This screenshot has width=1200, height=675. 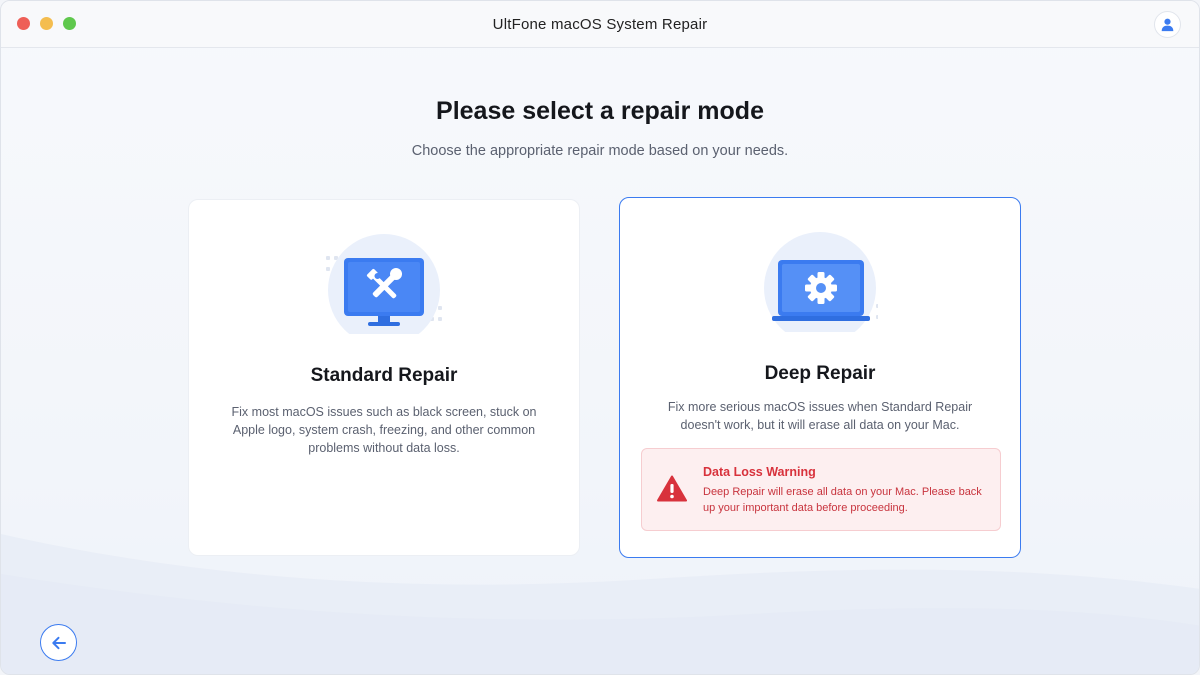 I want to click on arrow-left-icon, so click(x=58, y=642).